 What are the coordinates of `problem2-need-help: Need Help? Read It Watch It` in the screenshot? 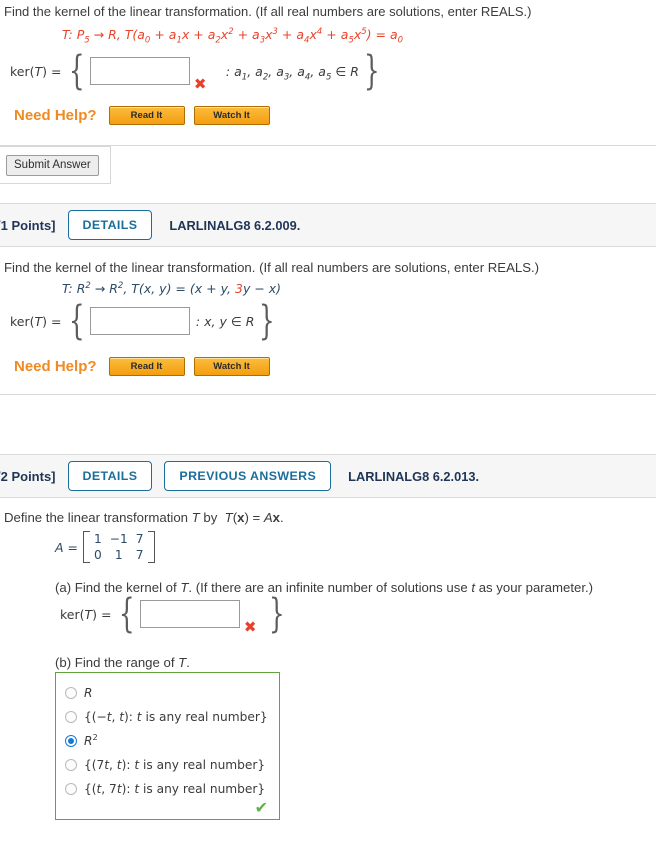 It's located at (146, 366).